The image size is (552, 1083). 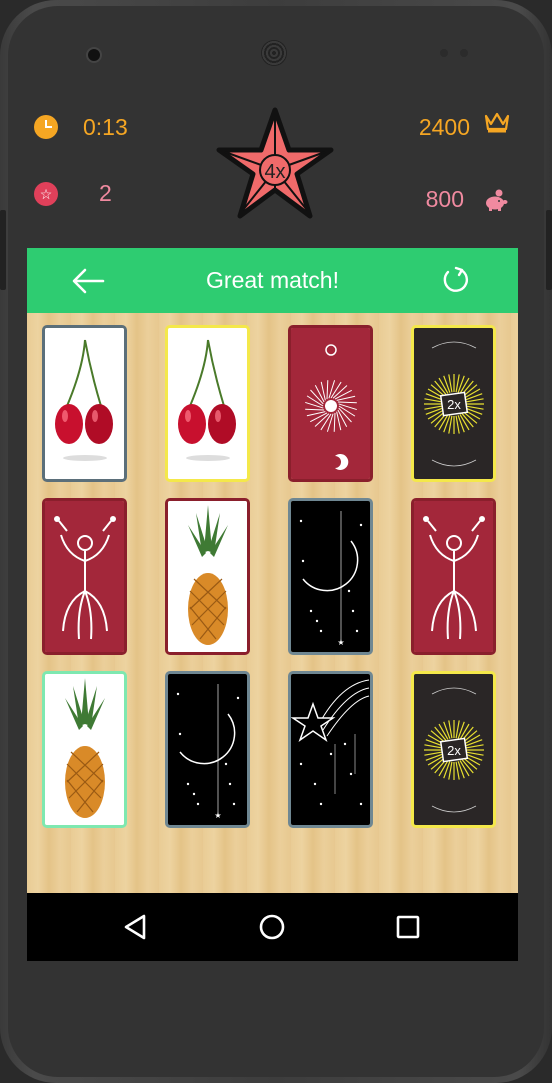 I want to click on timer-value: 0:13, so click(x=105, y=127).